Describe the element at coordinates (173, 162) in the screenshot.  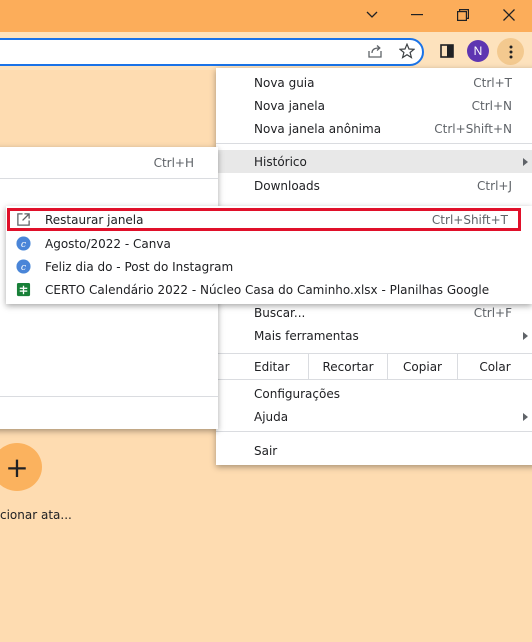
I see `menu-item-shortcut: Ctrl+H` at that location.